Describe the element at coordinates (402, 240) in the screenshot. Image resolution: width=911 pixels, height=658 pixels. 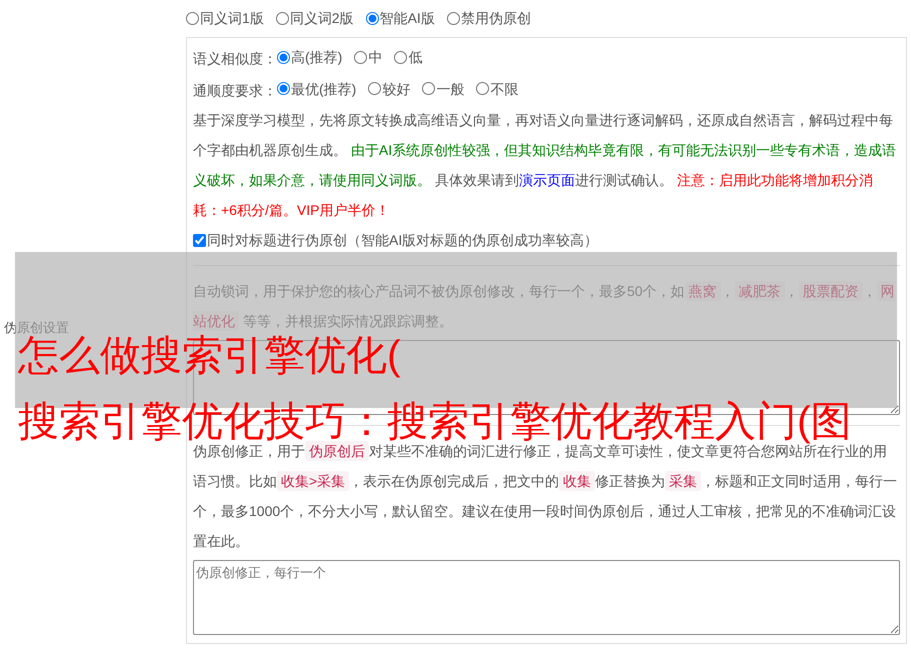
I see `checkbox-label: 同时对标题进行伪原创（智能AI版对标题的伪原创成功率较高）` at that location.